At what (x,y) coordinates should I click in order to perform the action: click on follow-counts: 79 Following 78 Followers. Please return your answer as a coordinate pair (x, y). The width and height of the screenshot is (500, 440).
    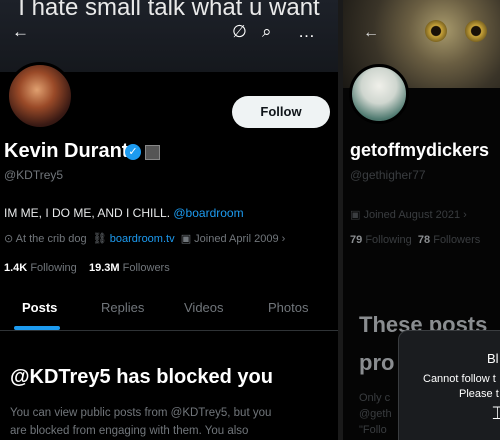
    Looking at the image, I should click on (415, 240).